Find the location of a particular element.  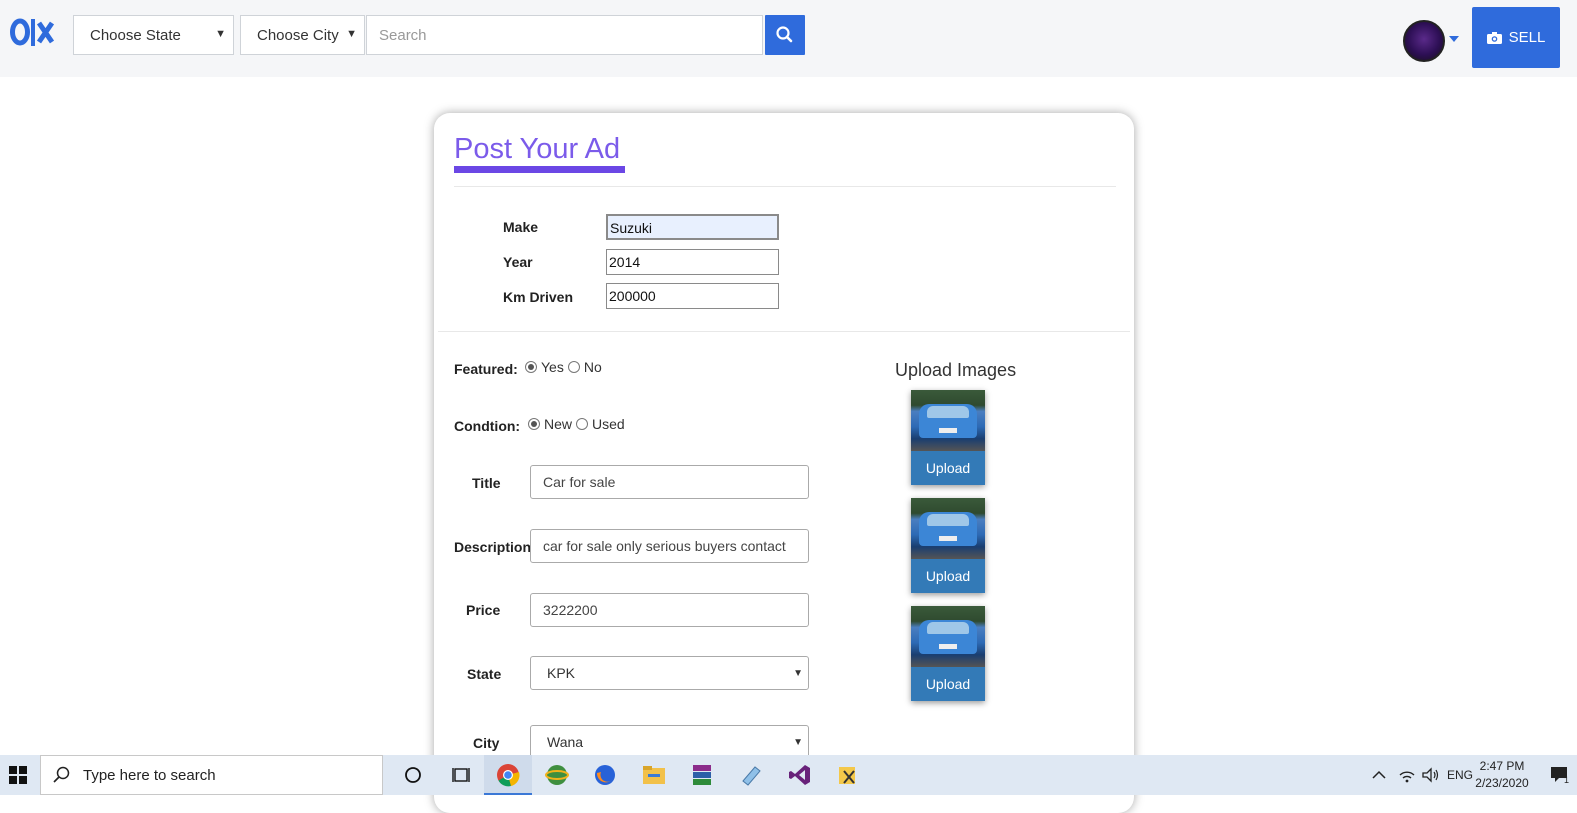

volume-icon is located at coordinates (1431, 775).